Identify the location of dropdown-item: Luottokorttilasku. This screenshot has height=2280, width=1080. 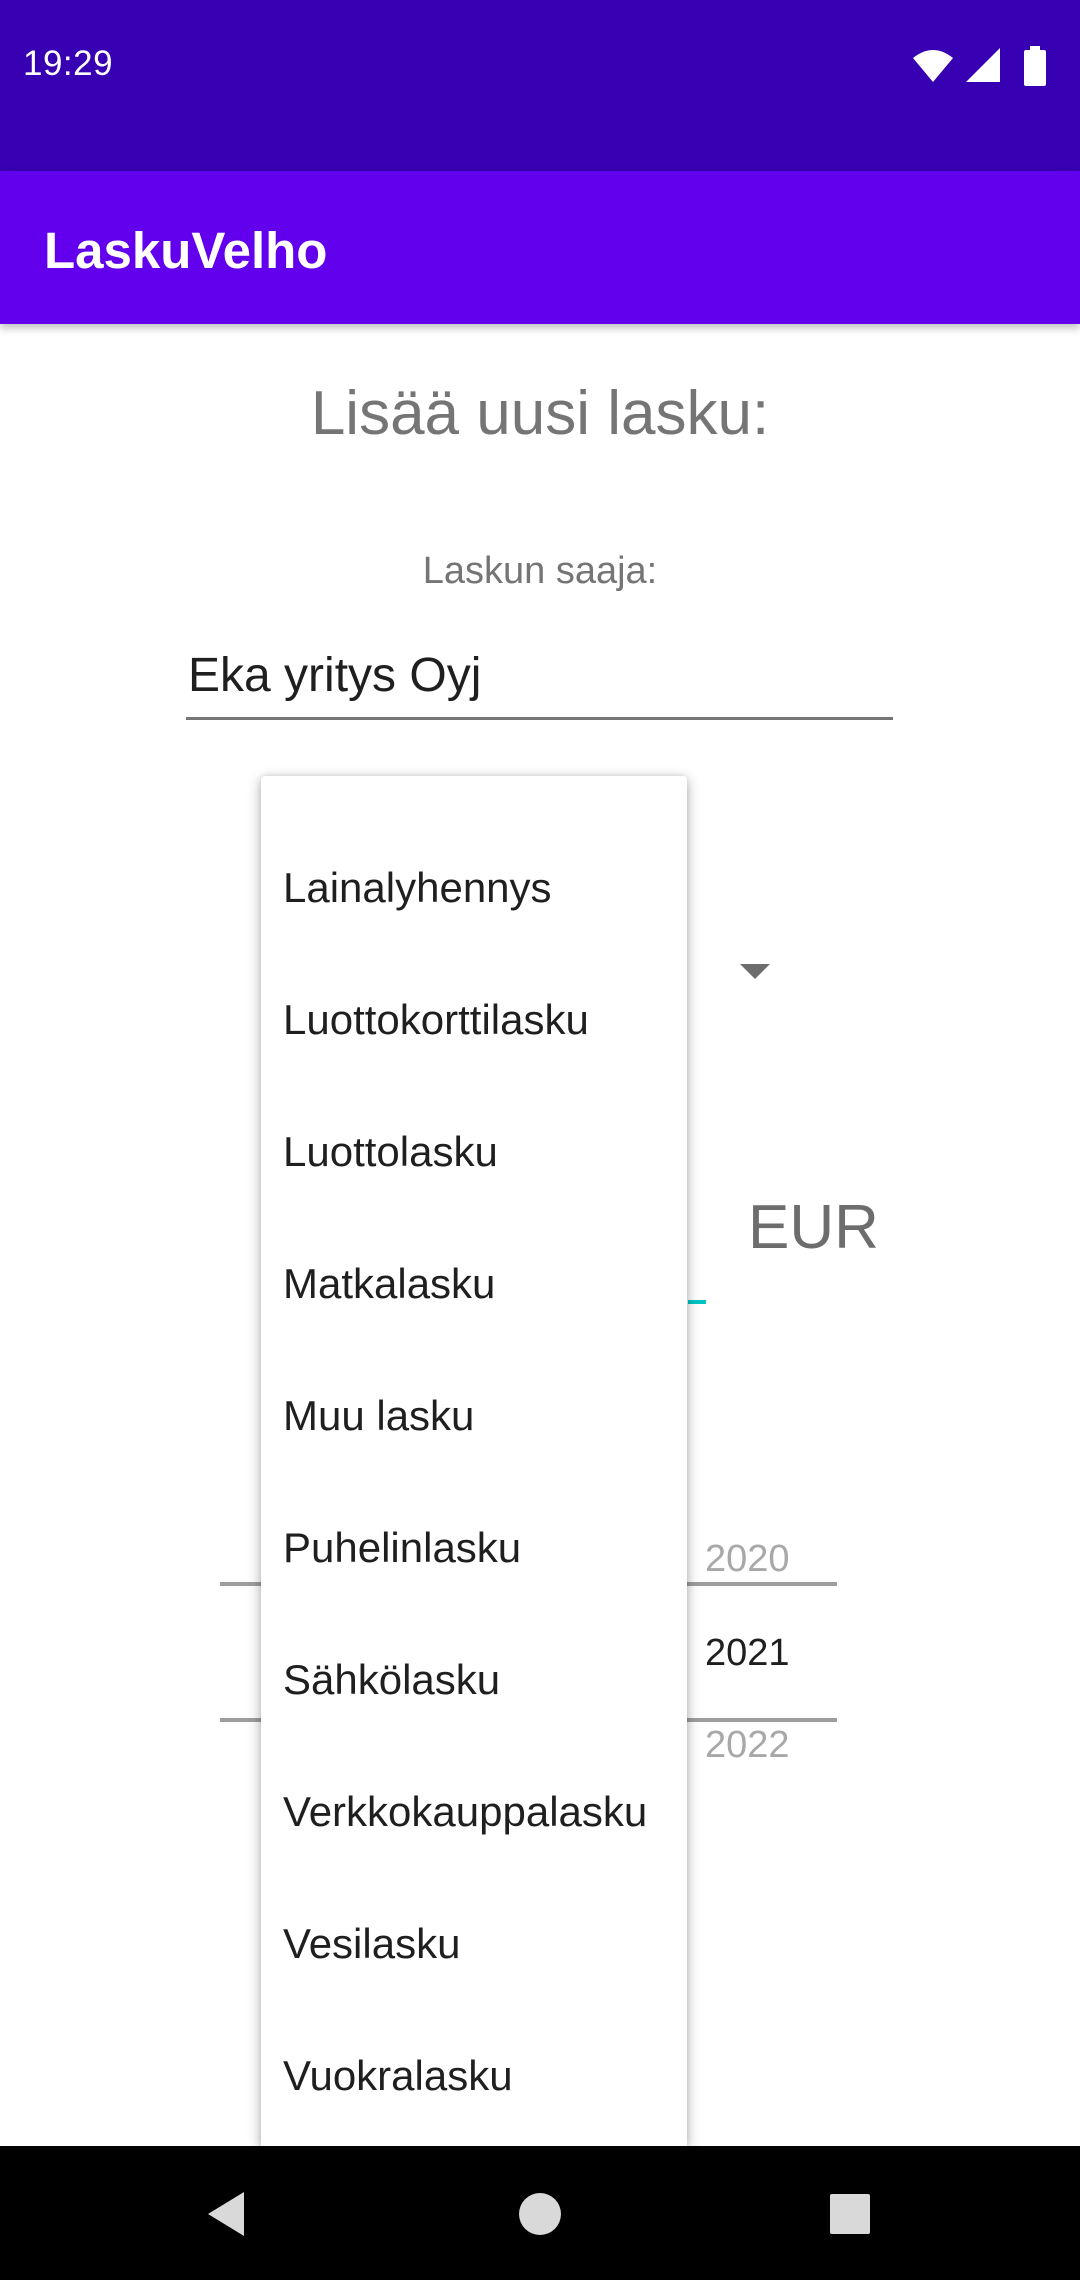
(474, 1020).